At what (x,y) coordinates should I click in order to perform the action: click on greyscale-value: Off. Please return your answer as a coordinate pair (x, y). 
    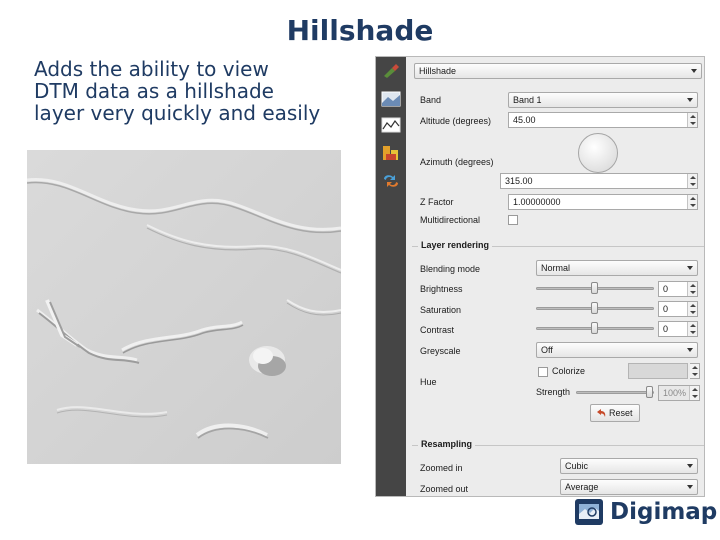
    Looking at the image, I should click on (547, 350).